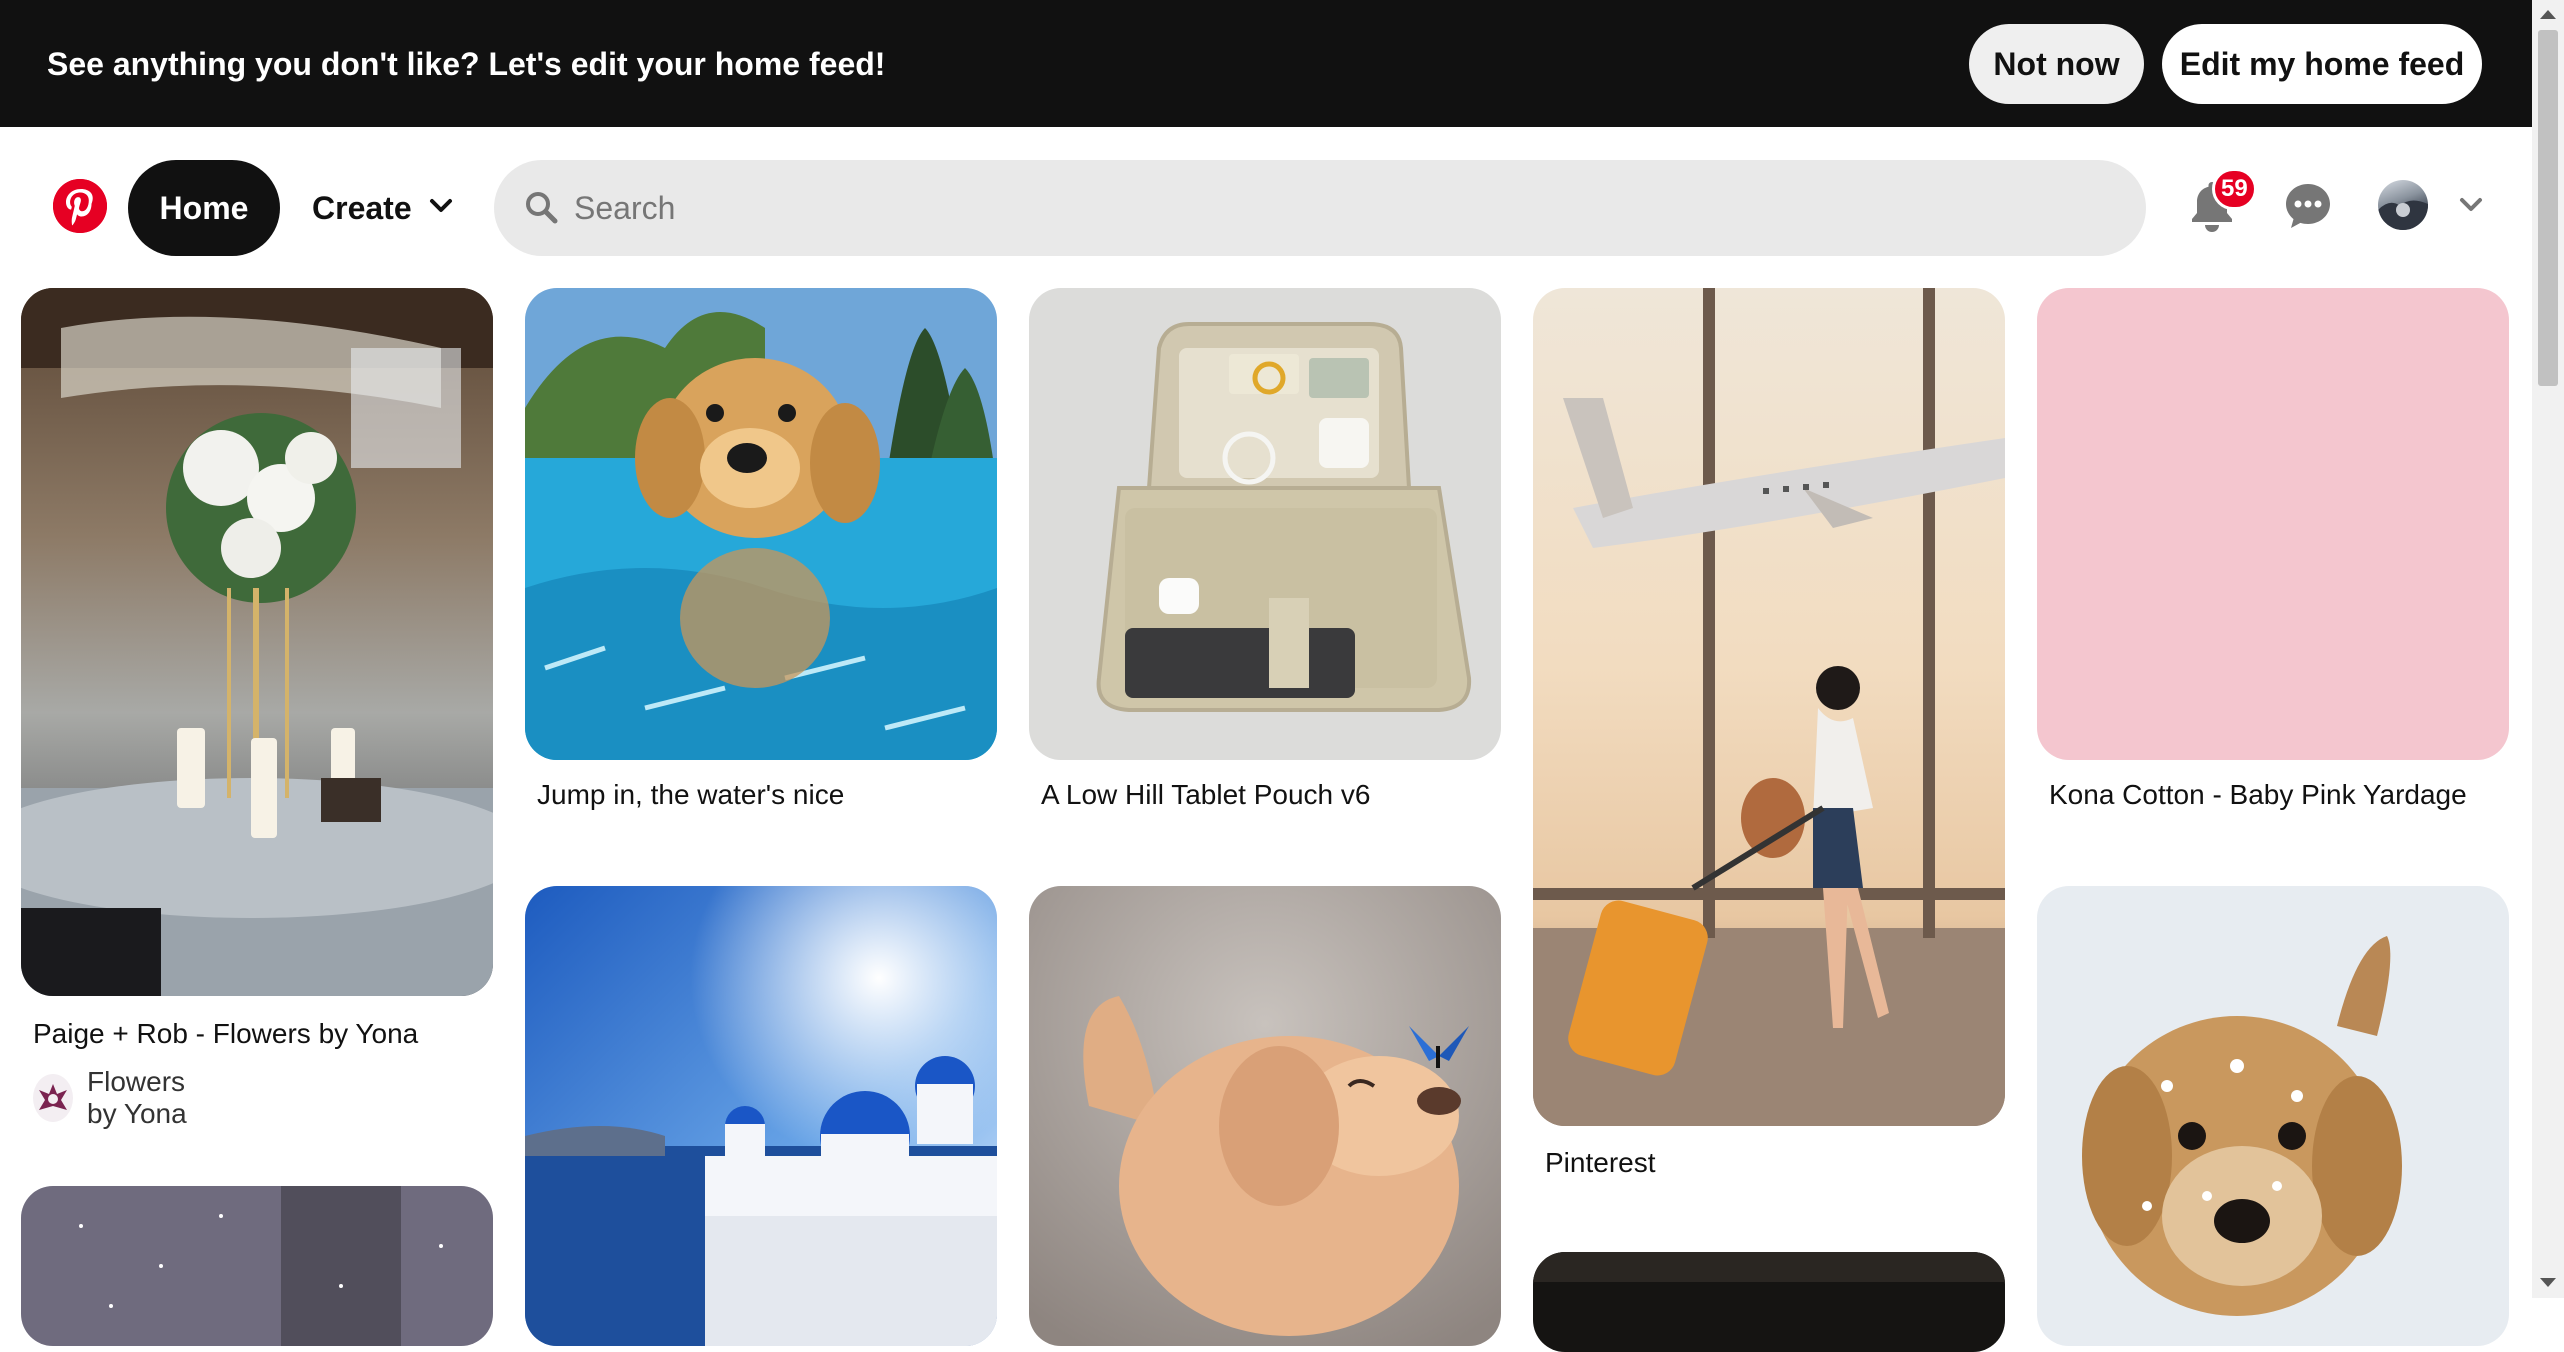 The height and width of the screenshot is (1352, 2564). I want to click on not-now-button: Not now, so click(2056, 64).